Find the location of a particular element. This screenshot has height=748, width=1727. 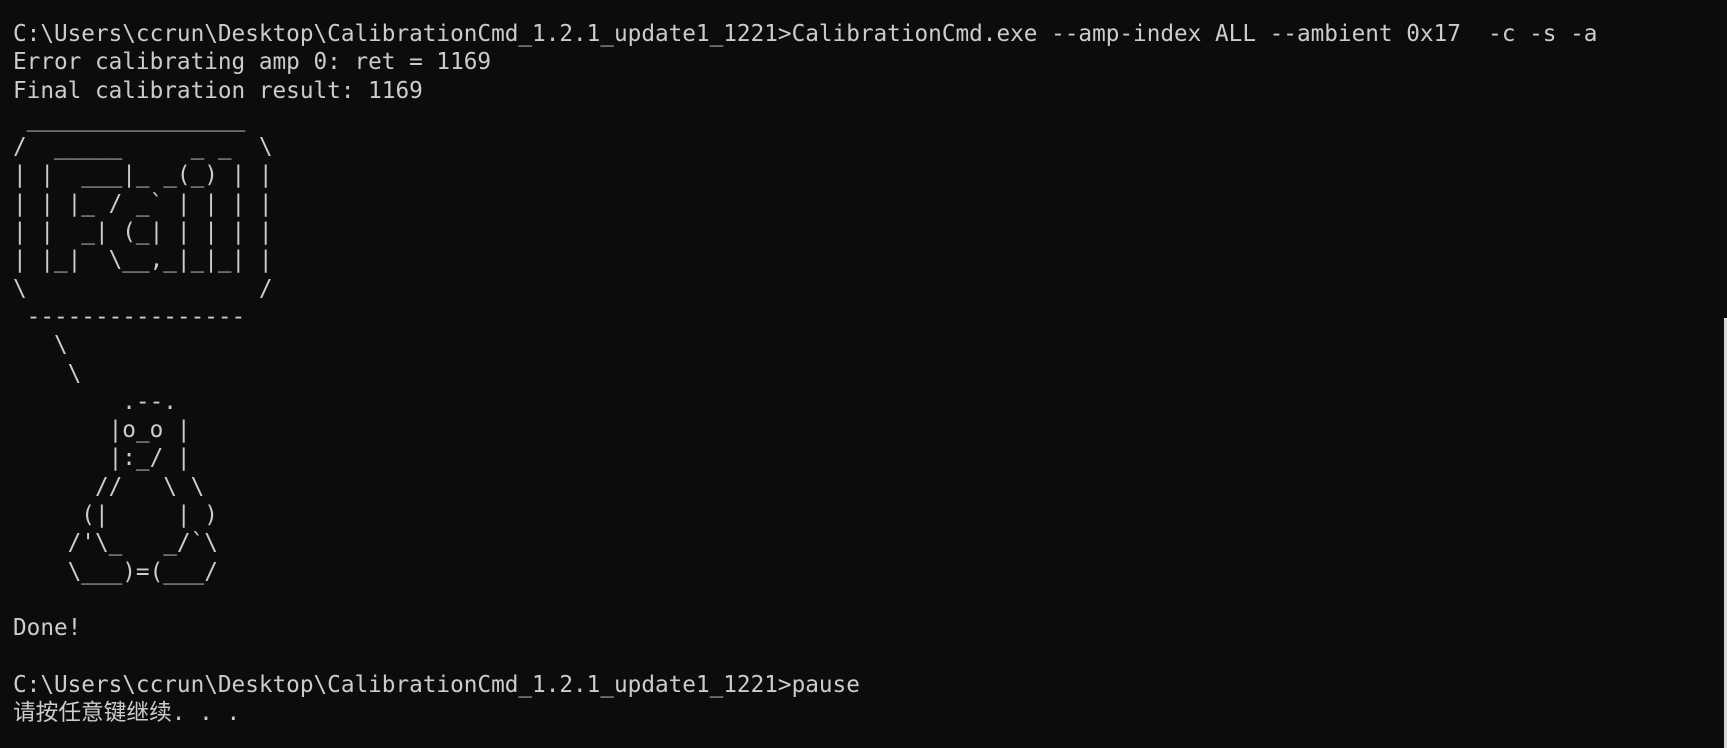

ascii-art-line: | |_| \__,_|_|_| | is located at coordinates (143, 260).